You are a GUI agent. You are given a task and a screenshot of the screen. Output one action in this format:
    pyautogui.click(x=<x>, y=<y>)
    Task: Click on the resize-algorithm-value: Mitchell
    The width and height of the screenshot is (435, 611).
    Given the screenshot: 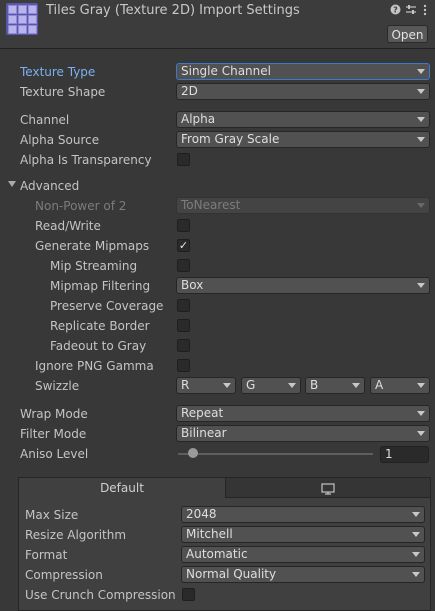 What is the action you would take?
    pyautogui.click(x=209, y=534)
    